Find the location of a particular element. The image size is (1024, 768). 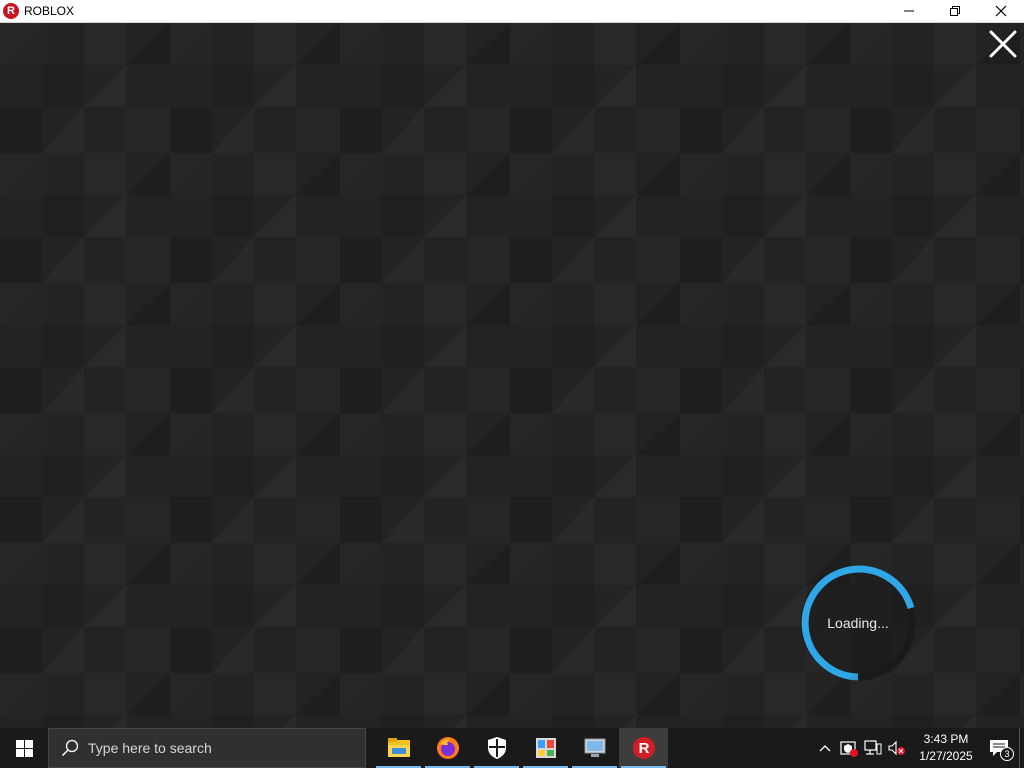

taskbar-apps: R is located at coordinates (521, 748).